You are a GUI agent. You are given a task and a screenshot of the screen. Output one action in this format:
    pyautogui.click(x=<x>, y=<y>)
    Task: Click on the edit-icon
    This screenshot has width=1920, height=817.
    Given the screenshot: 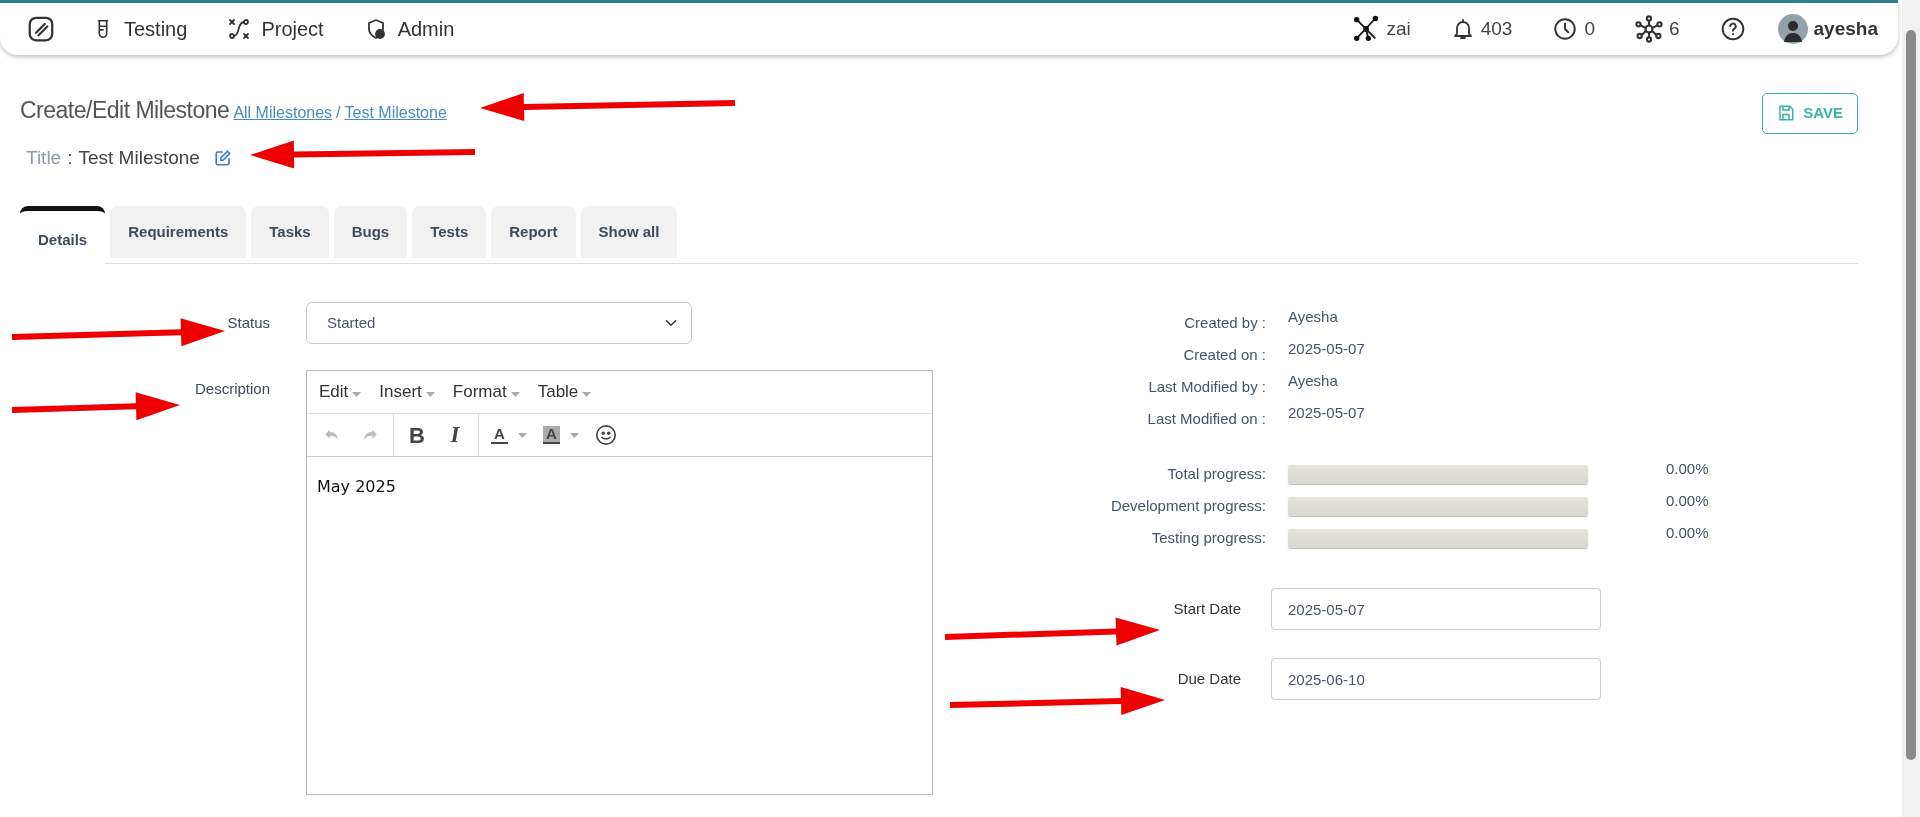 What is the action you would take?
    pyautogui.click(x=222, y=158)
    